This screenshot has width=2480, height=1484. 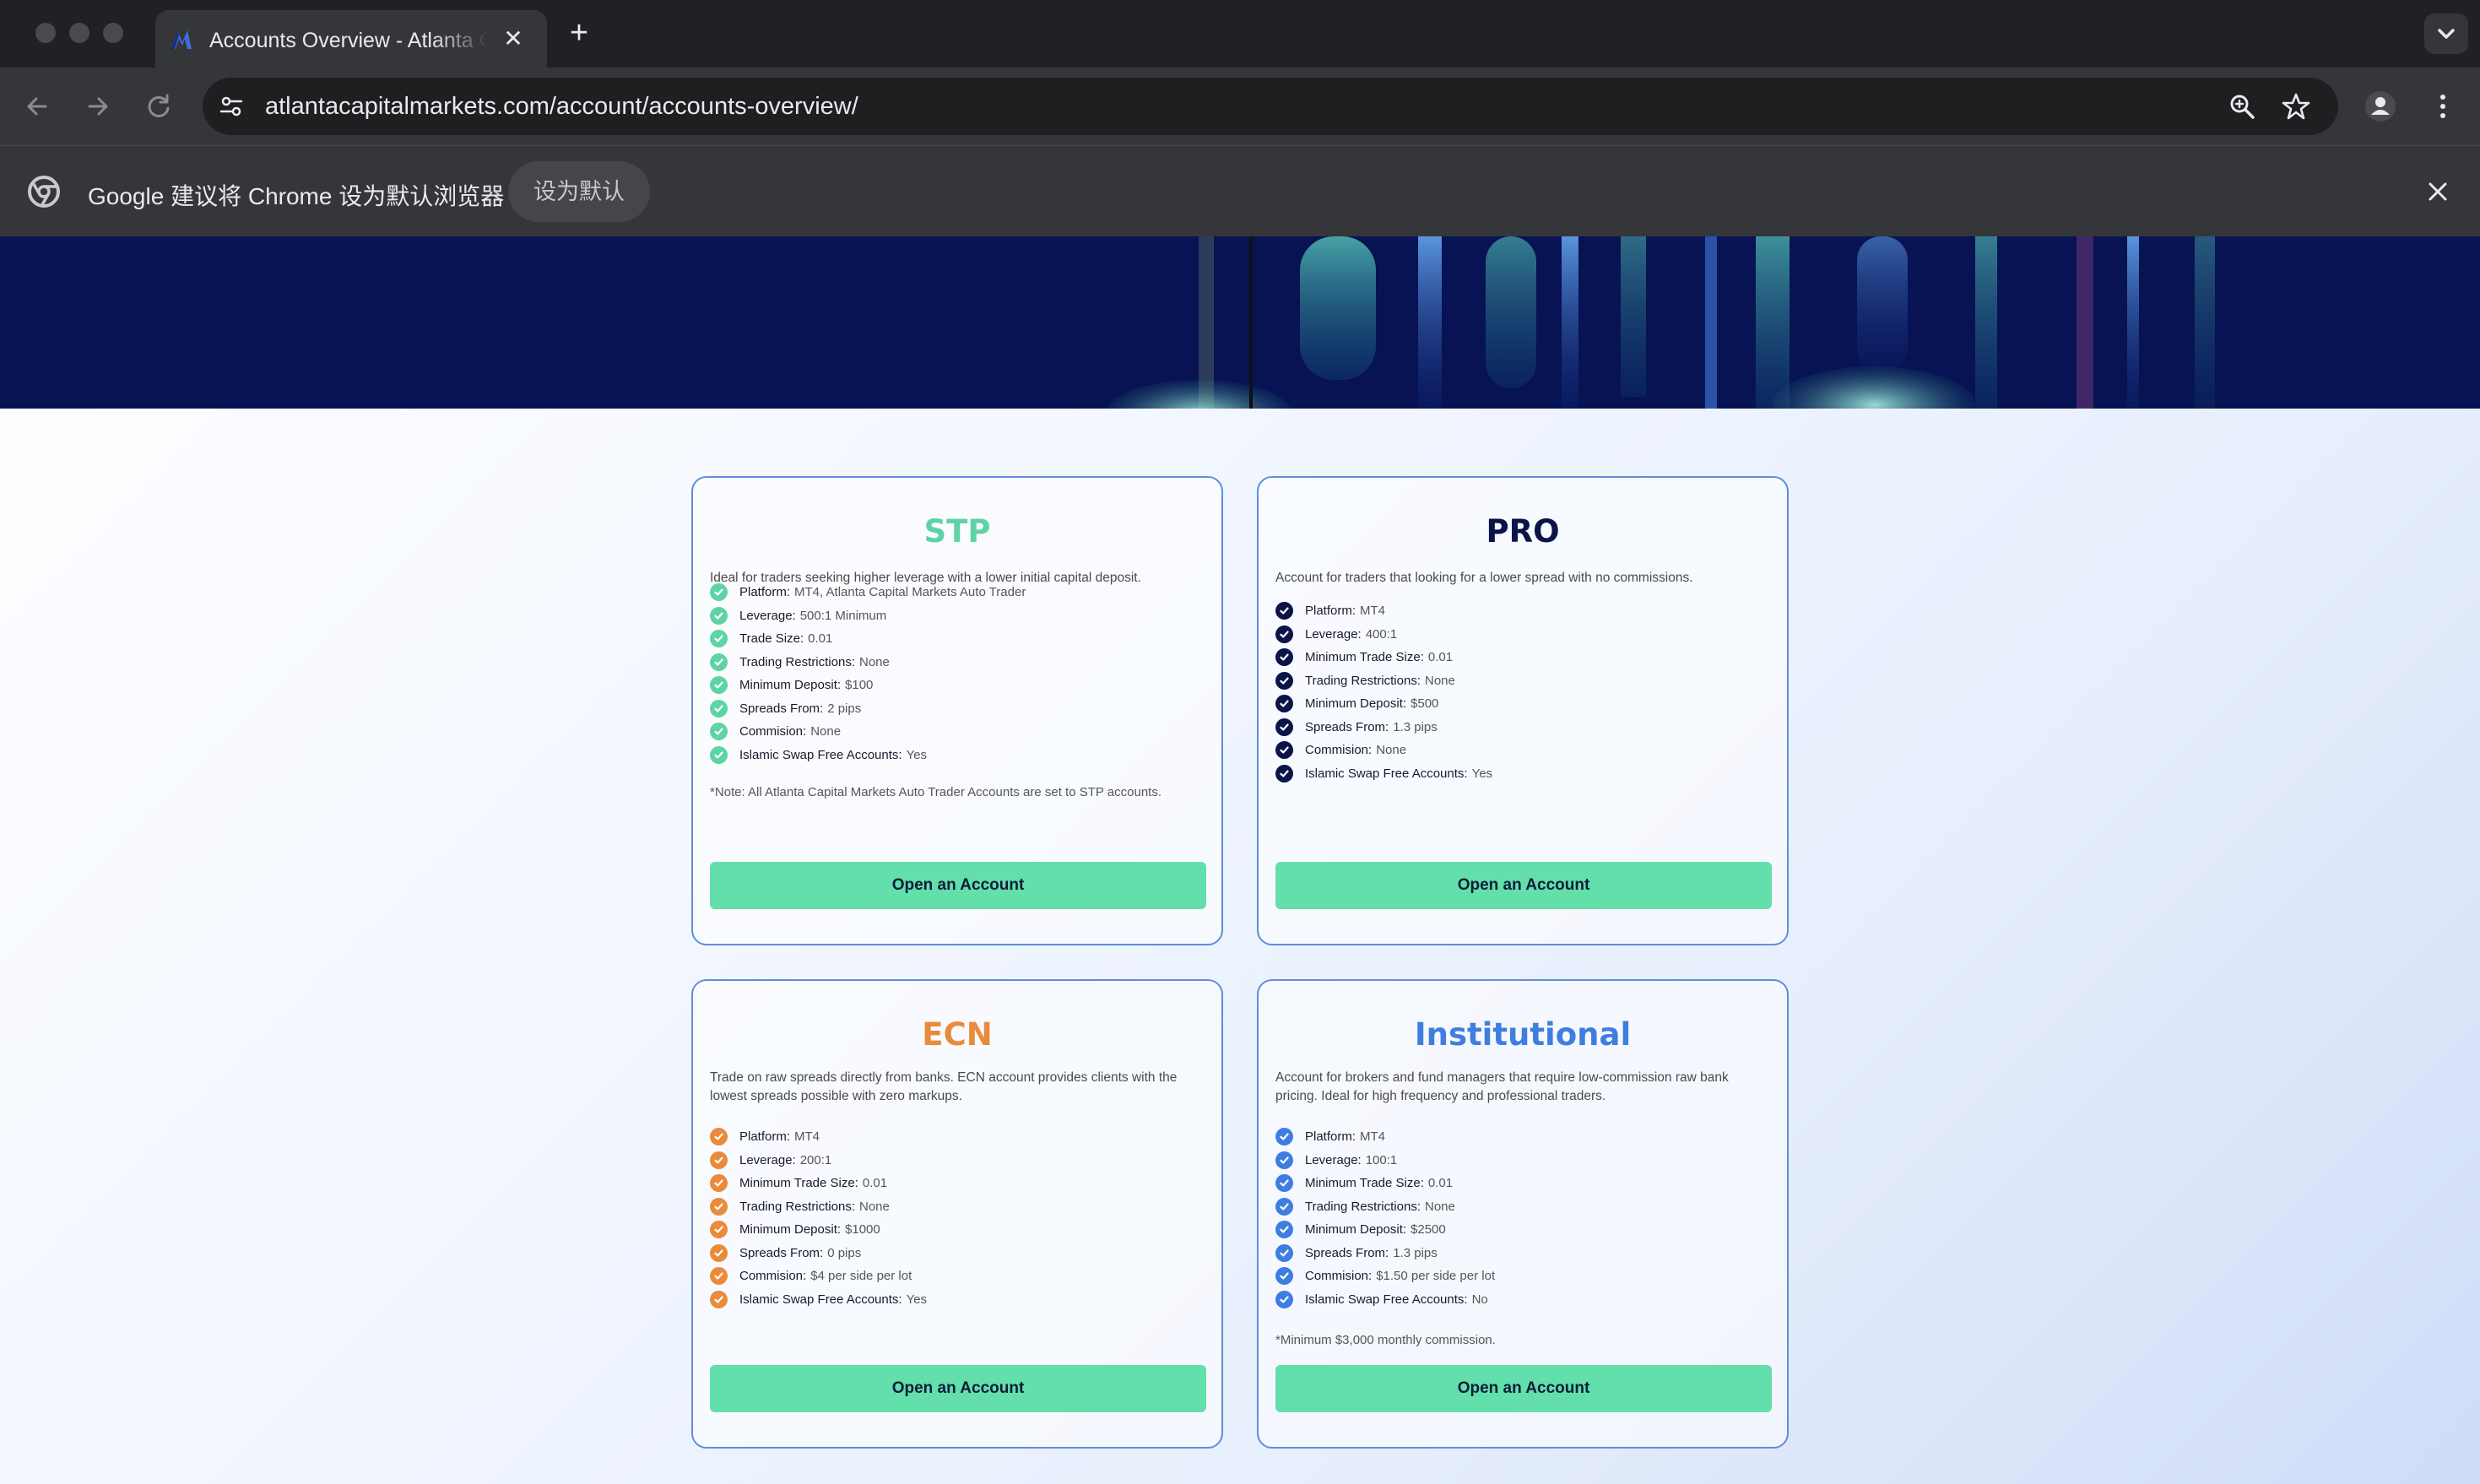 What do you see at coordinates (910, 592) in the screenshot?
I see `feature-value: MT4, Atlanta Capital Markets Auto Trader` at bounding box center [910, 592].